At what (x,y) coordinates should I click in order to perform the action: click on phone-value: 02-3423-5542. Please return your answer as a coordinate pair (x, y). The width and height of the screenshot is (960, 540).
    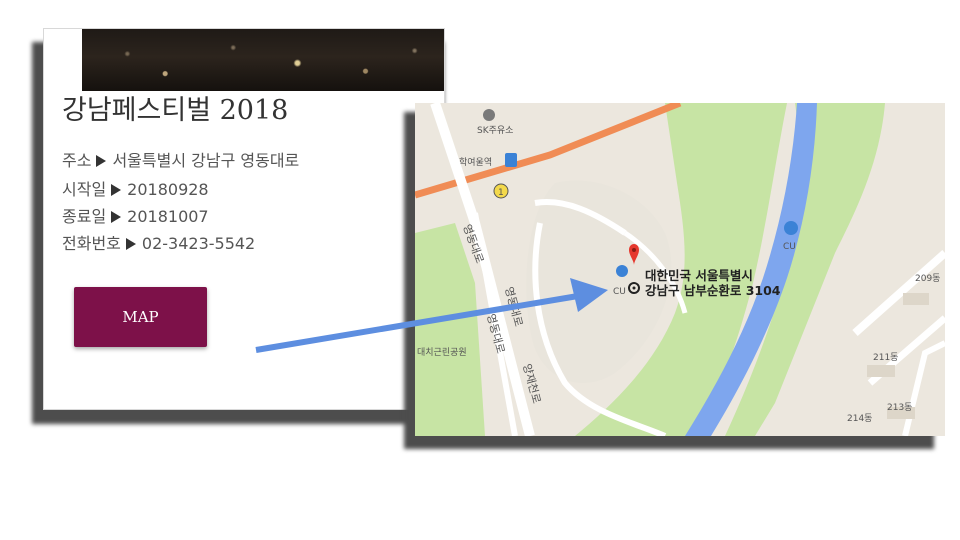
    Looking at the image, I should click on (198, 243).